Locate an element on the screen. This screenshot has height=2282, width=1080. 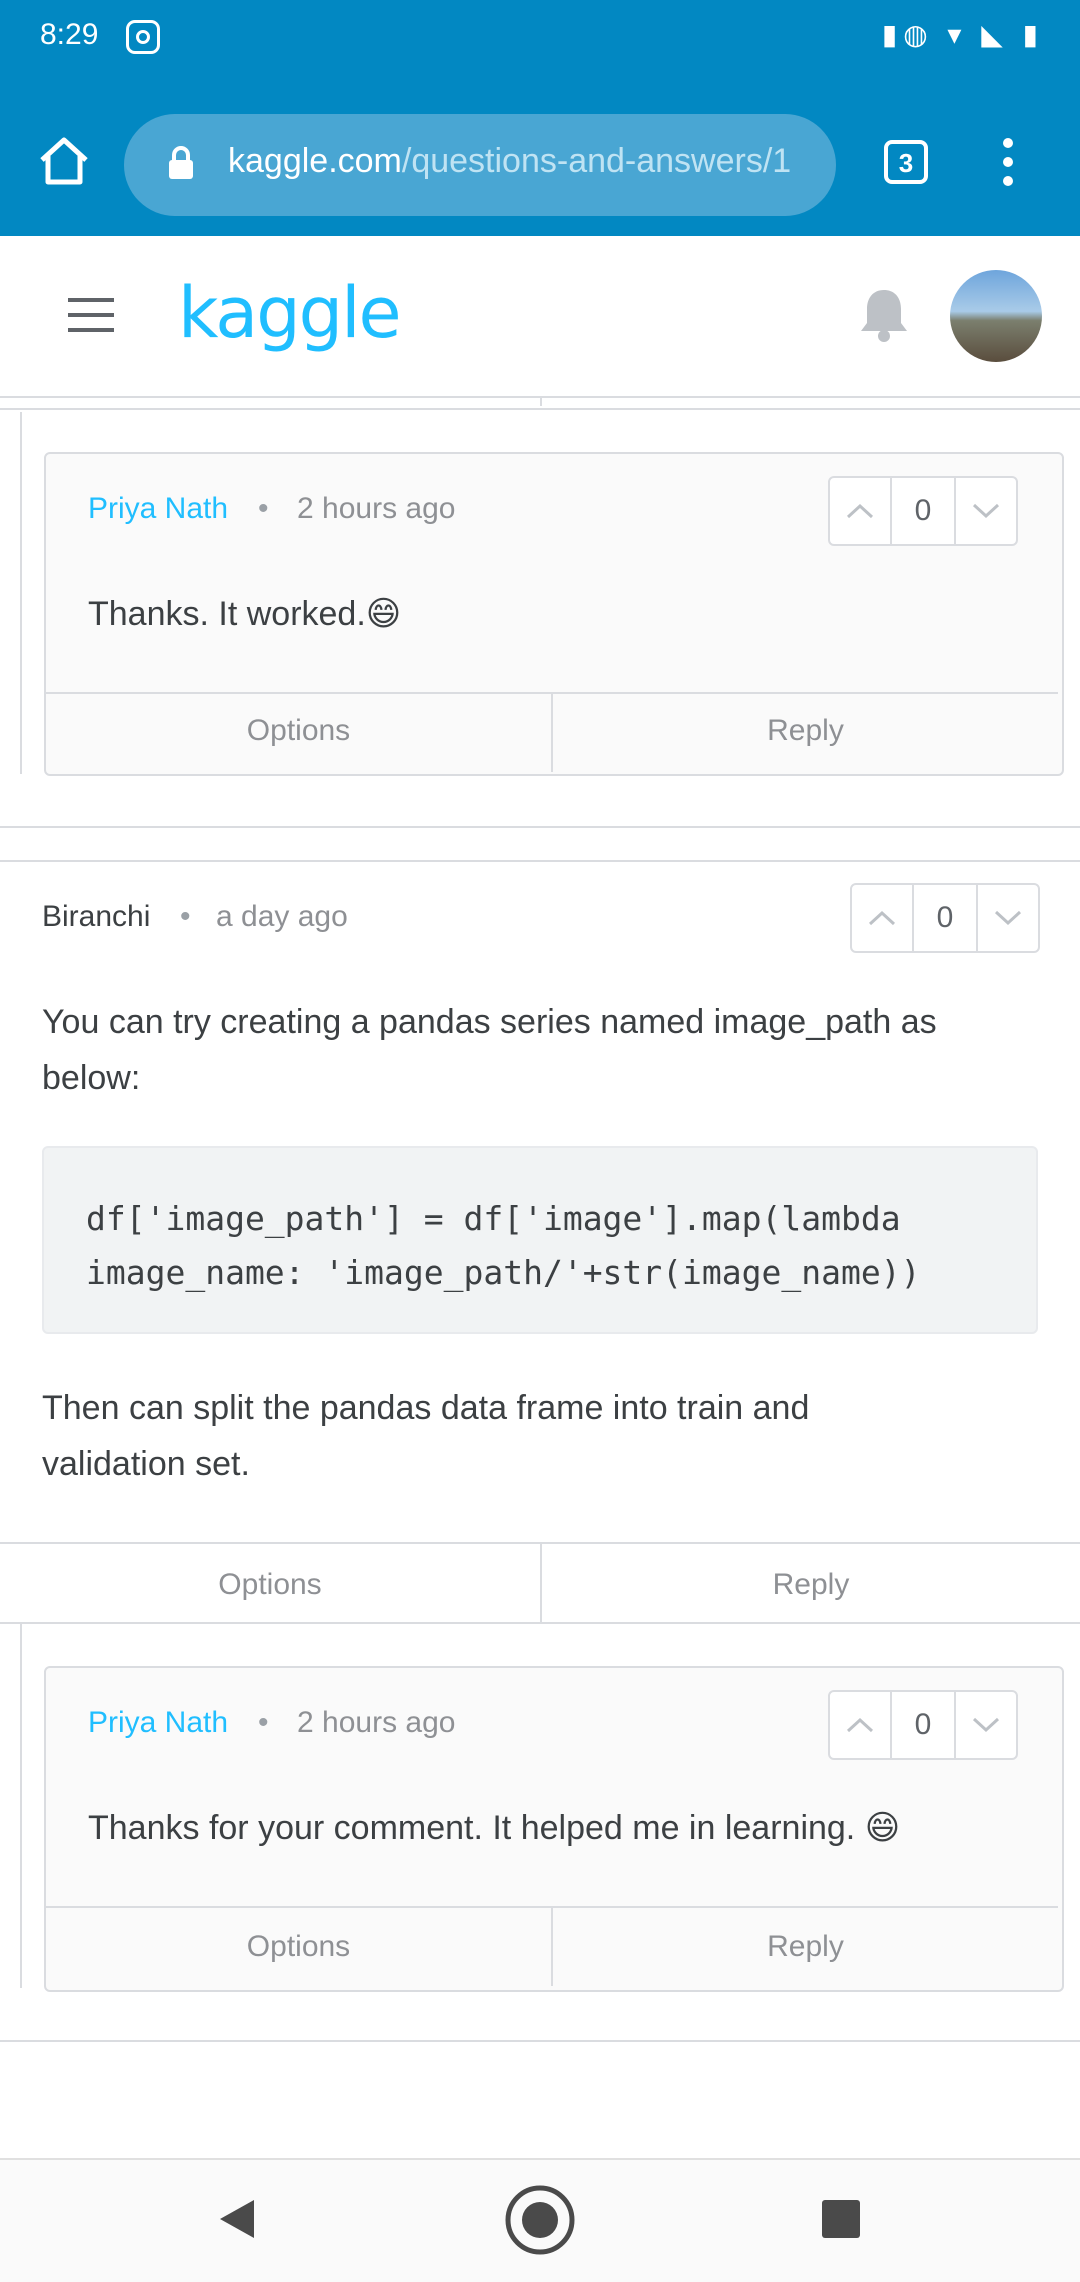
recents-icon is located at coordinates (841, 2219).